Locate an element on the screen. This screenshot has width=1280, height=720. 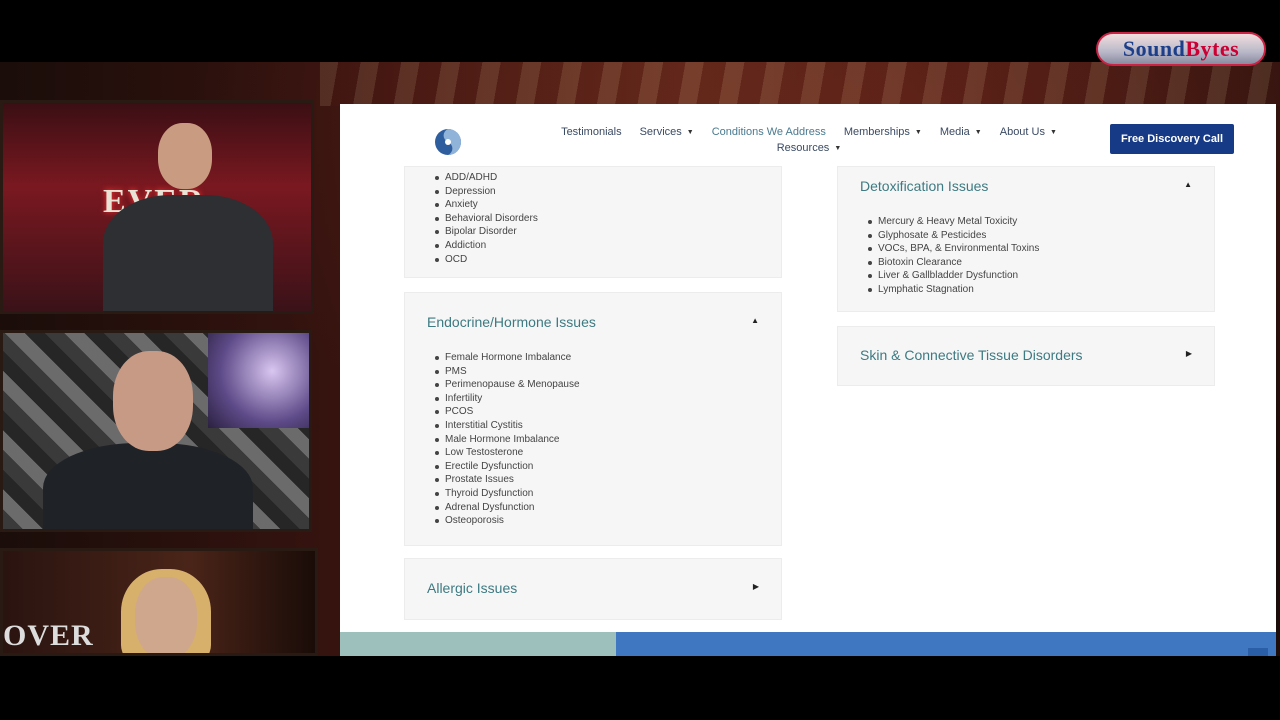
nav-label: Services is located at coordinates (660, 132).